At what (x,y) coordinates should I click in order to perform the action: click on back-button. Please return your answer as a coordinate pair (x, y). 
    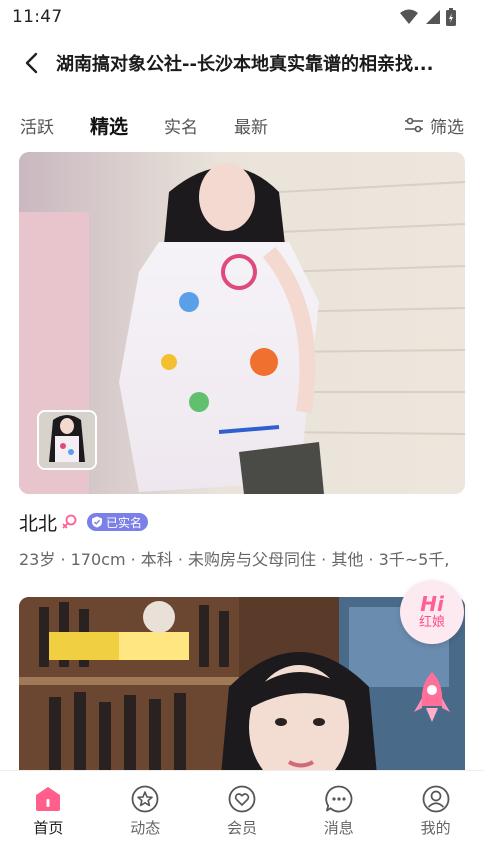
    Looking at the image, I should click on (31, 63).